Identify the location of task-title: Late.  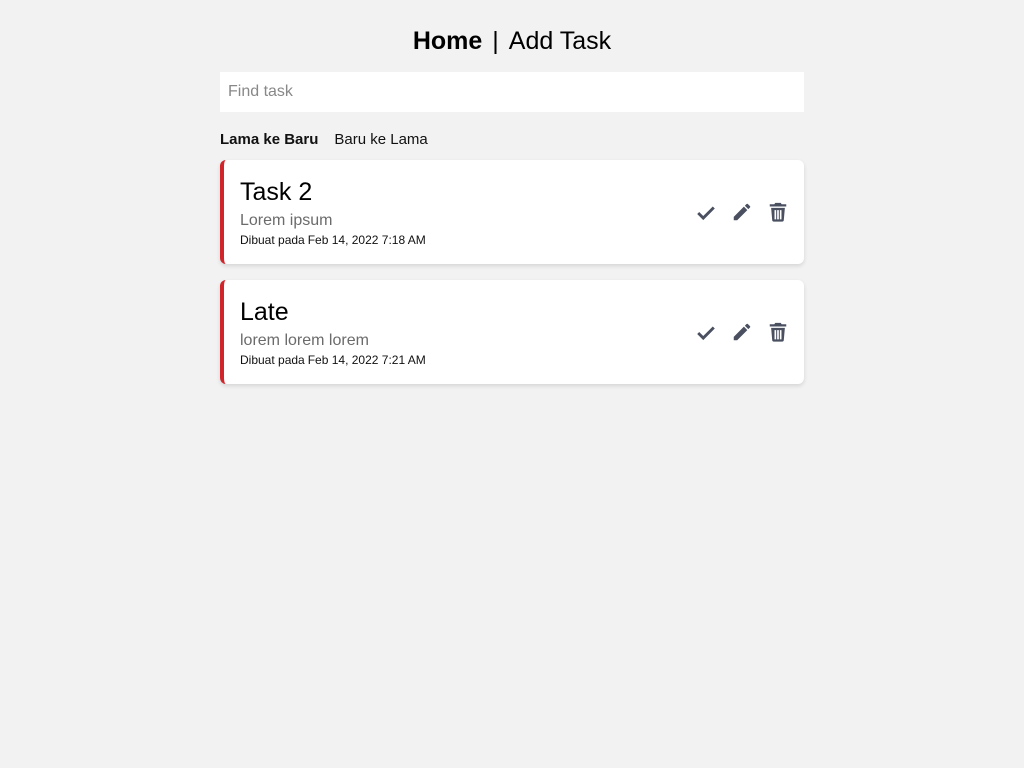
(264, 312).